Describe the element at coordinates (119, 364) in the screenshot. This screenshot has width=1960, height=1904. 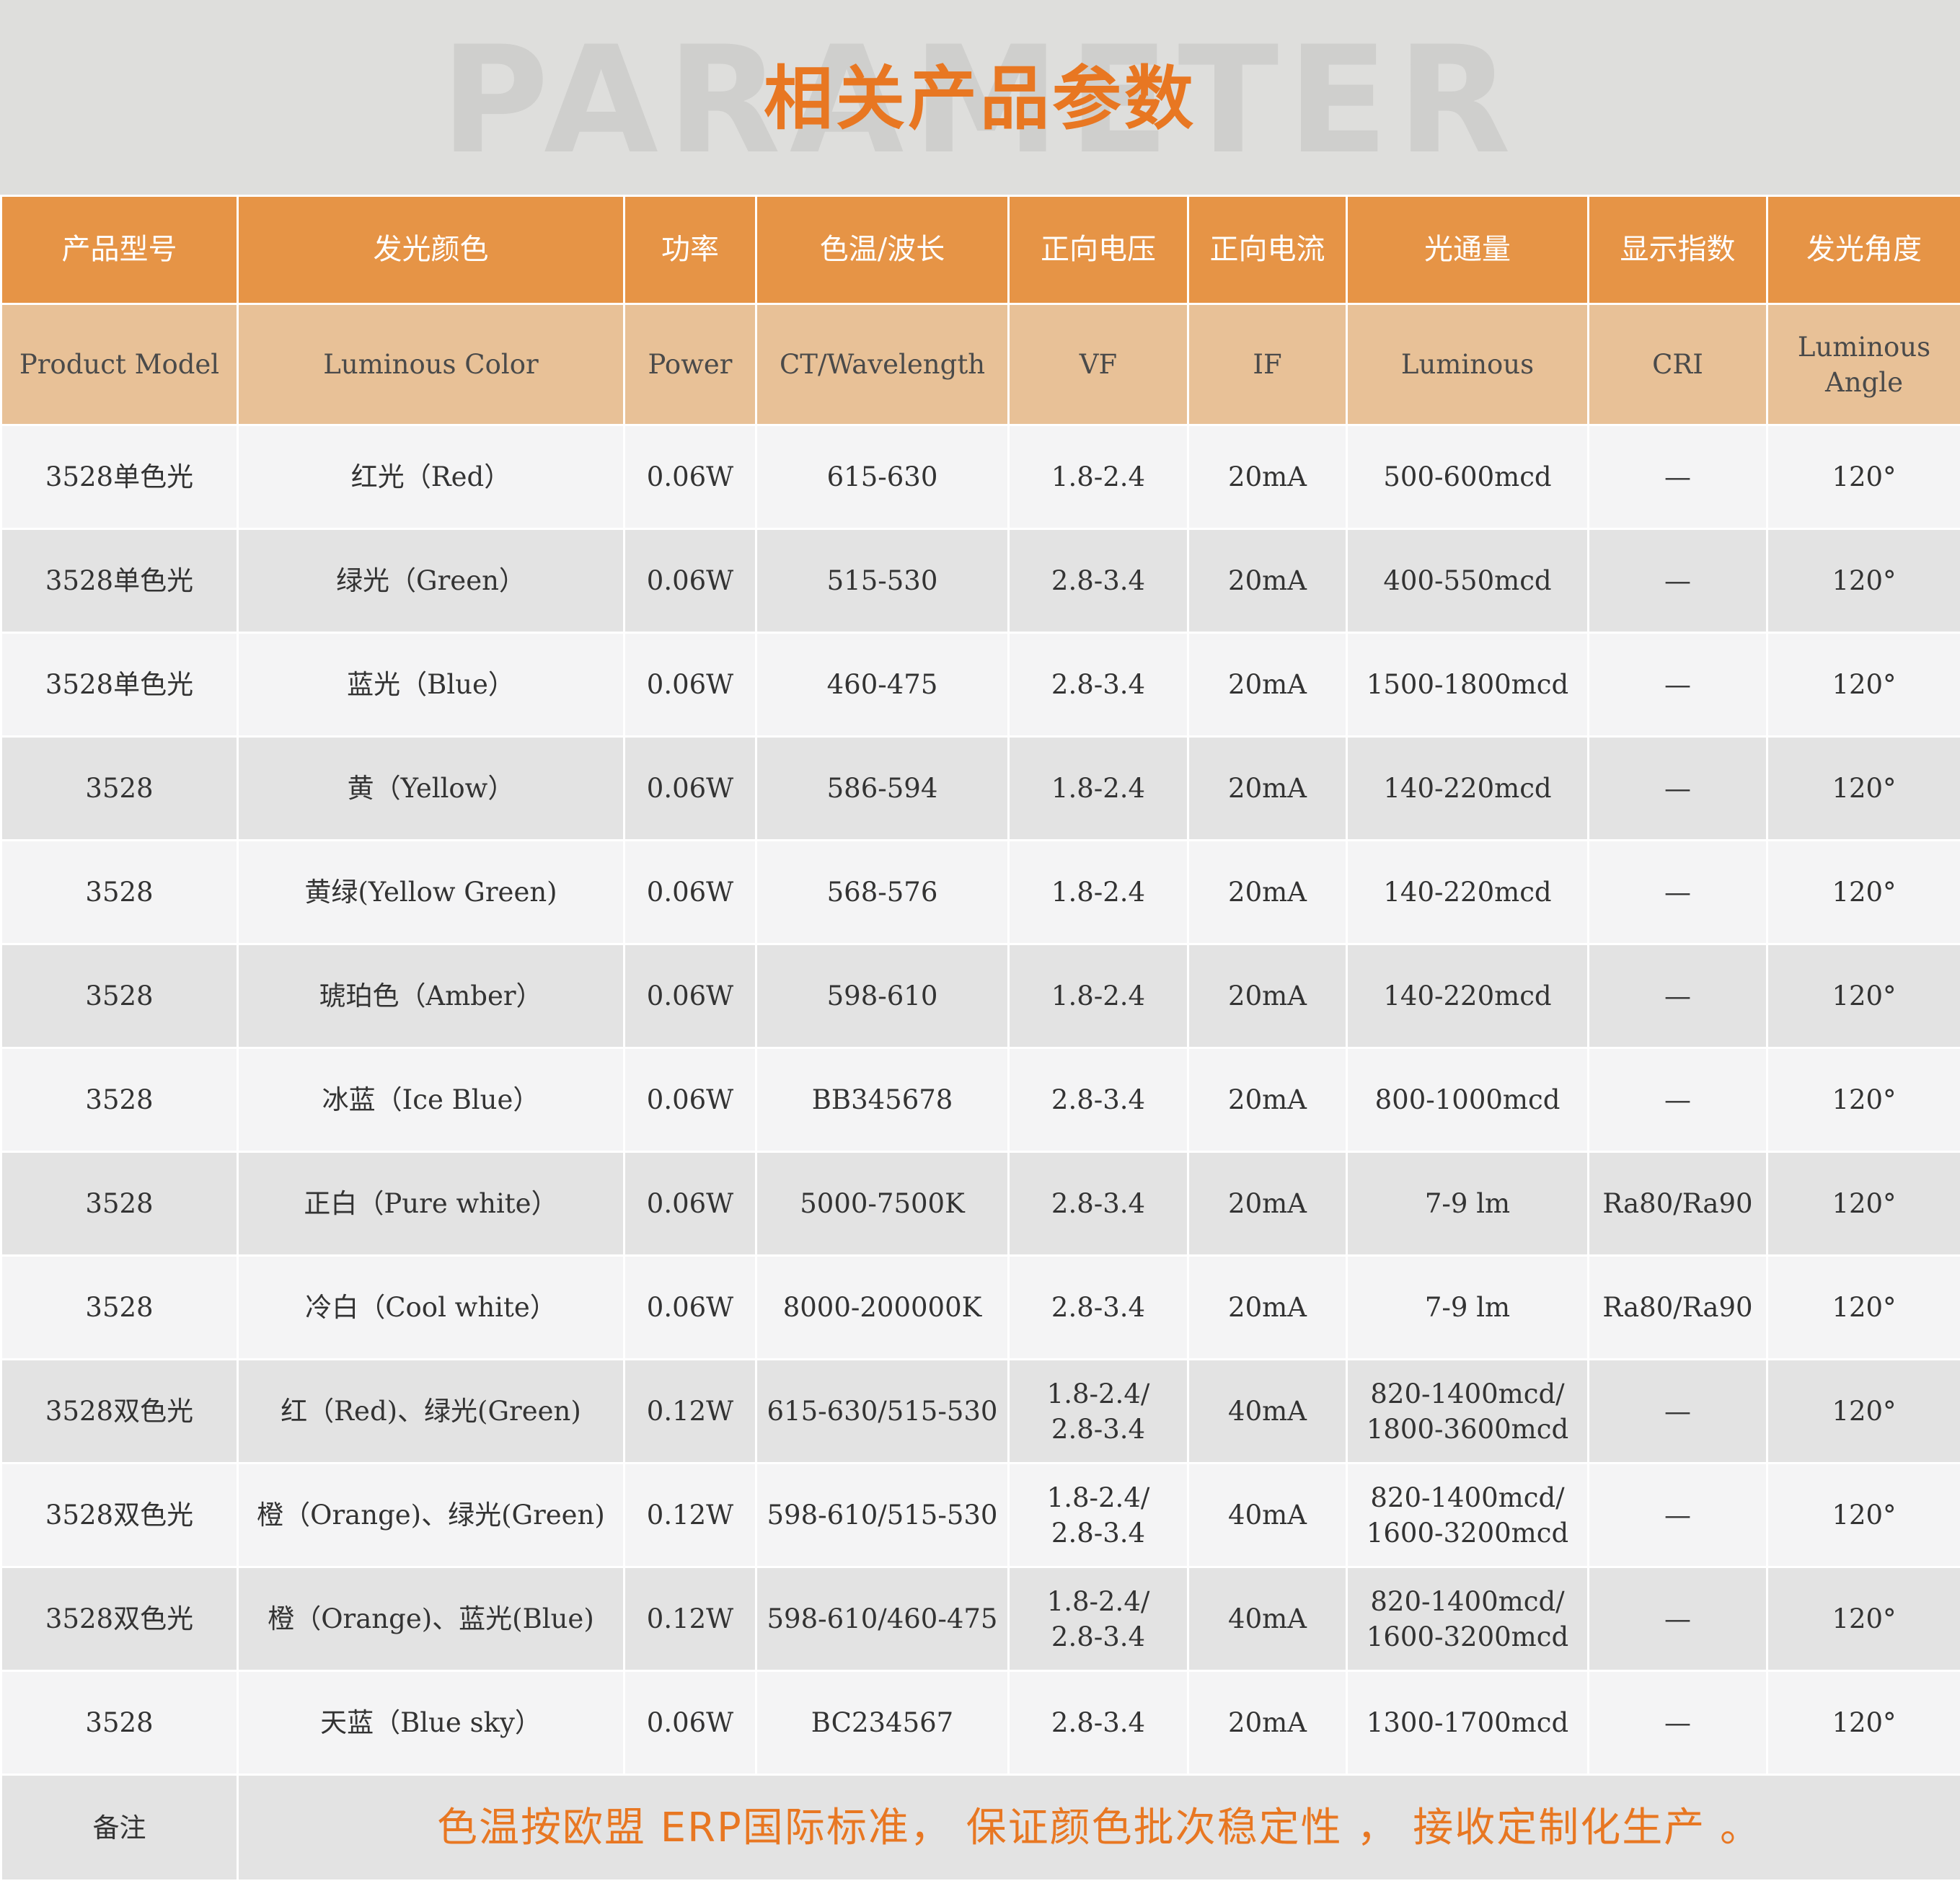
I see `column-header-en: Product Model` at that location.